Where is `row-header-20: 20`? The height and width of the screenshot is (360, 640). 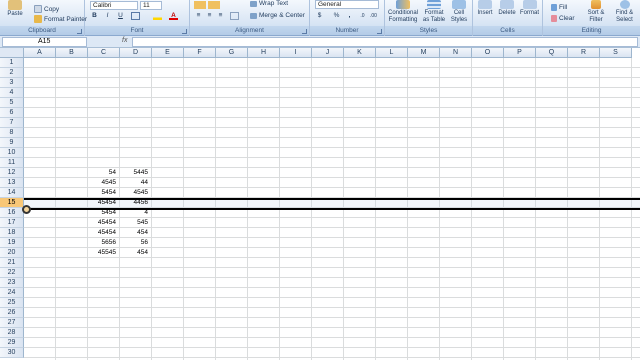 row-header-20: 20 is located at coordinates (12, 253).